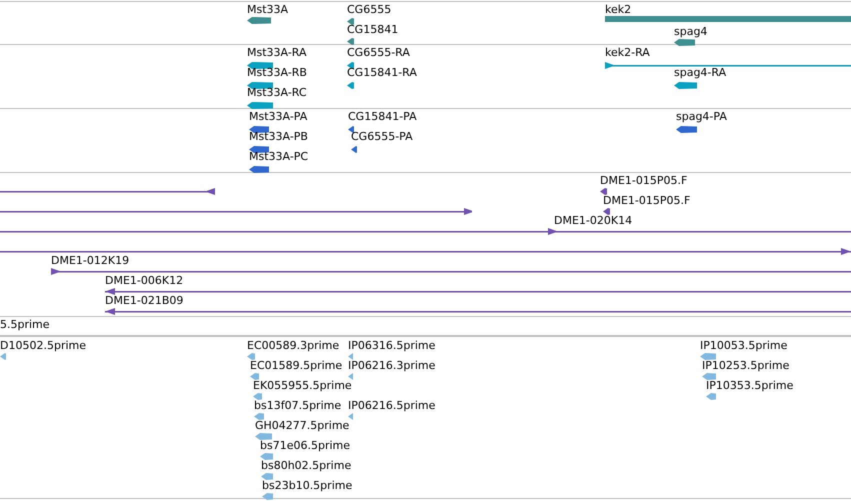  What do you see at coordinates (277, 53) in the screenshot?
I see `feature-label: Mst33A-RA` at bounding box center [277, 53].